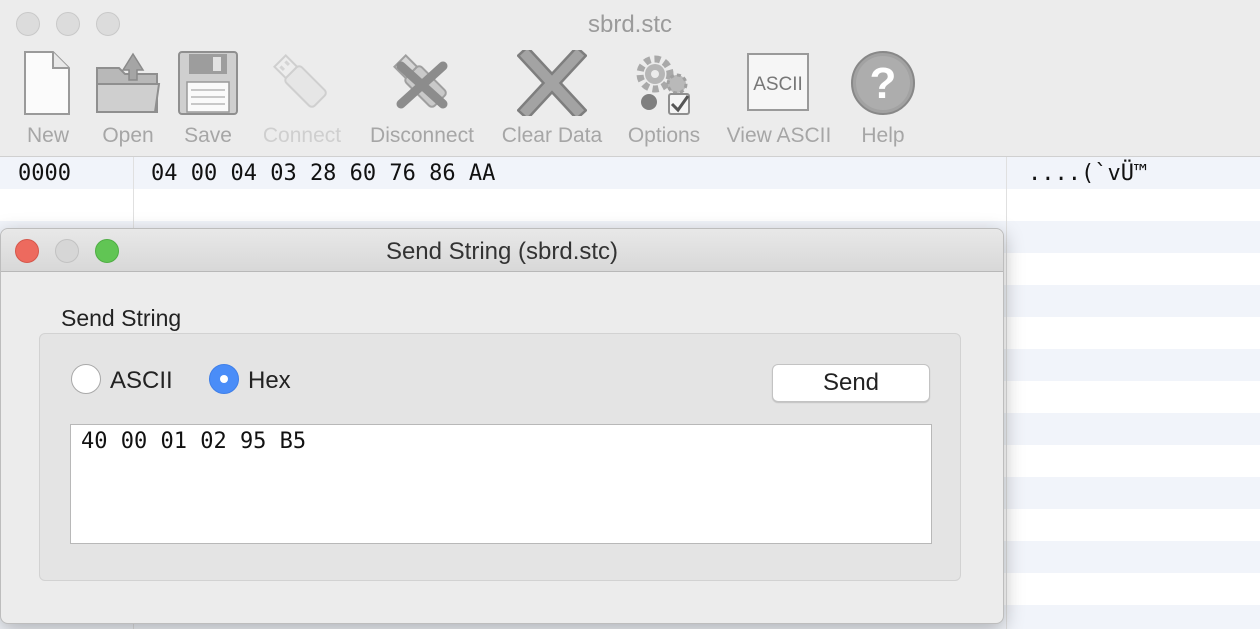 The height and width of the screenshot is (629, 1260). What do you see at coordinates (663, 85) in the screenshot?
I see `gears-icon` at bounding box center [663, 85].